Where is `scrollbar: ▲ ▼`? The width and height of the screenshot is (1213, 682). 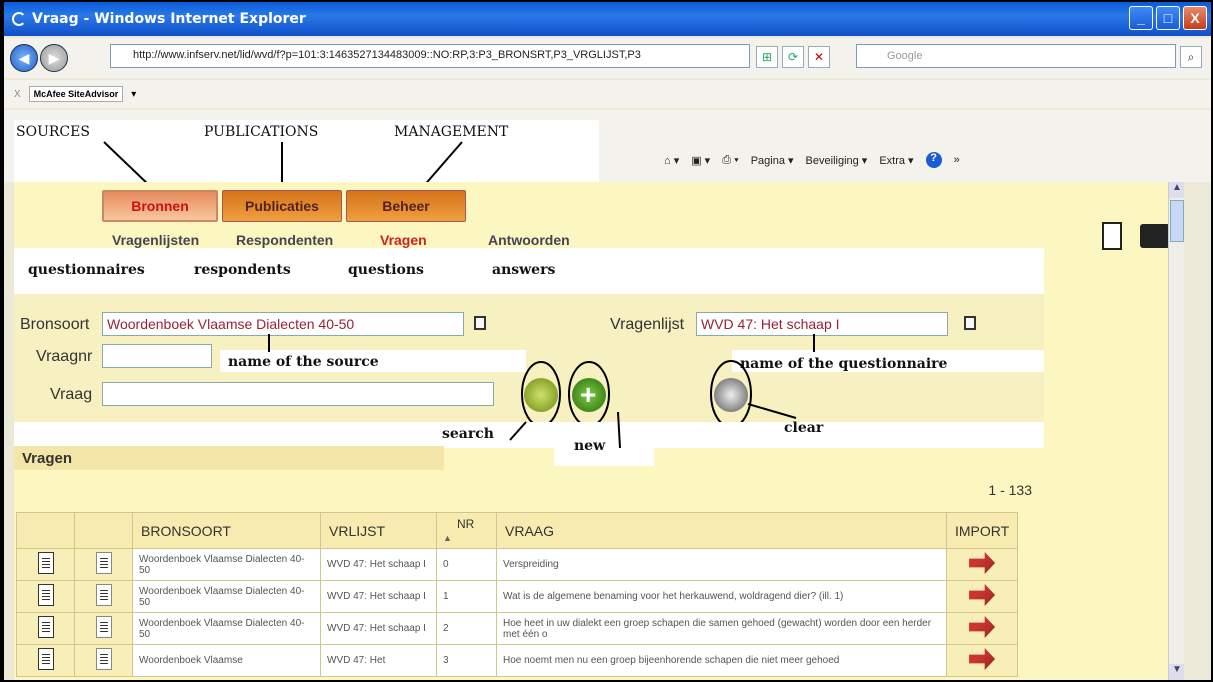 scrollbar: ▲ ▼ is located at coordinates (1176, 431).